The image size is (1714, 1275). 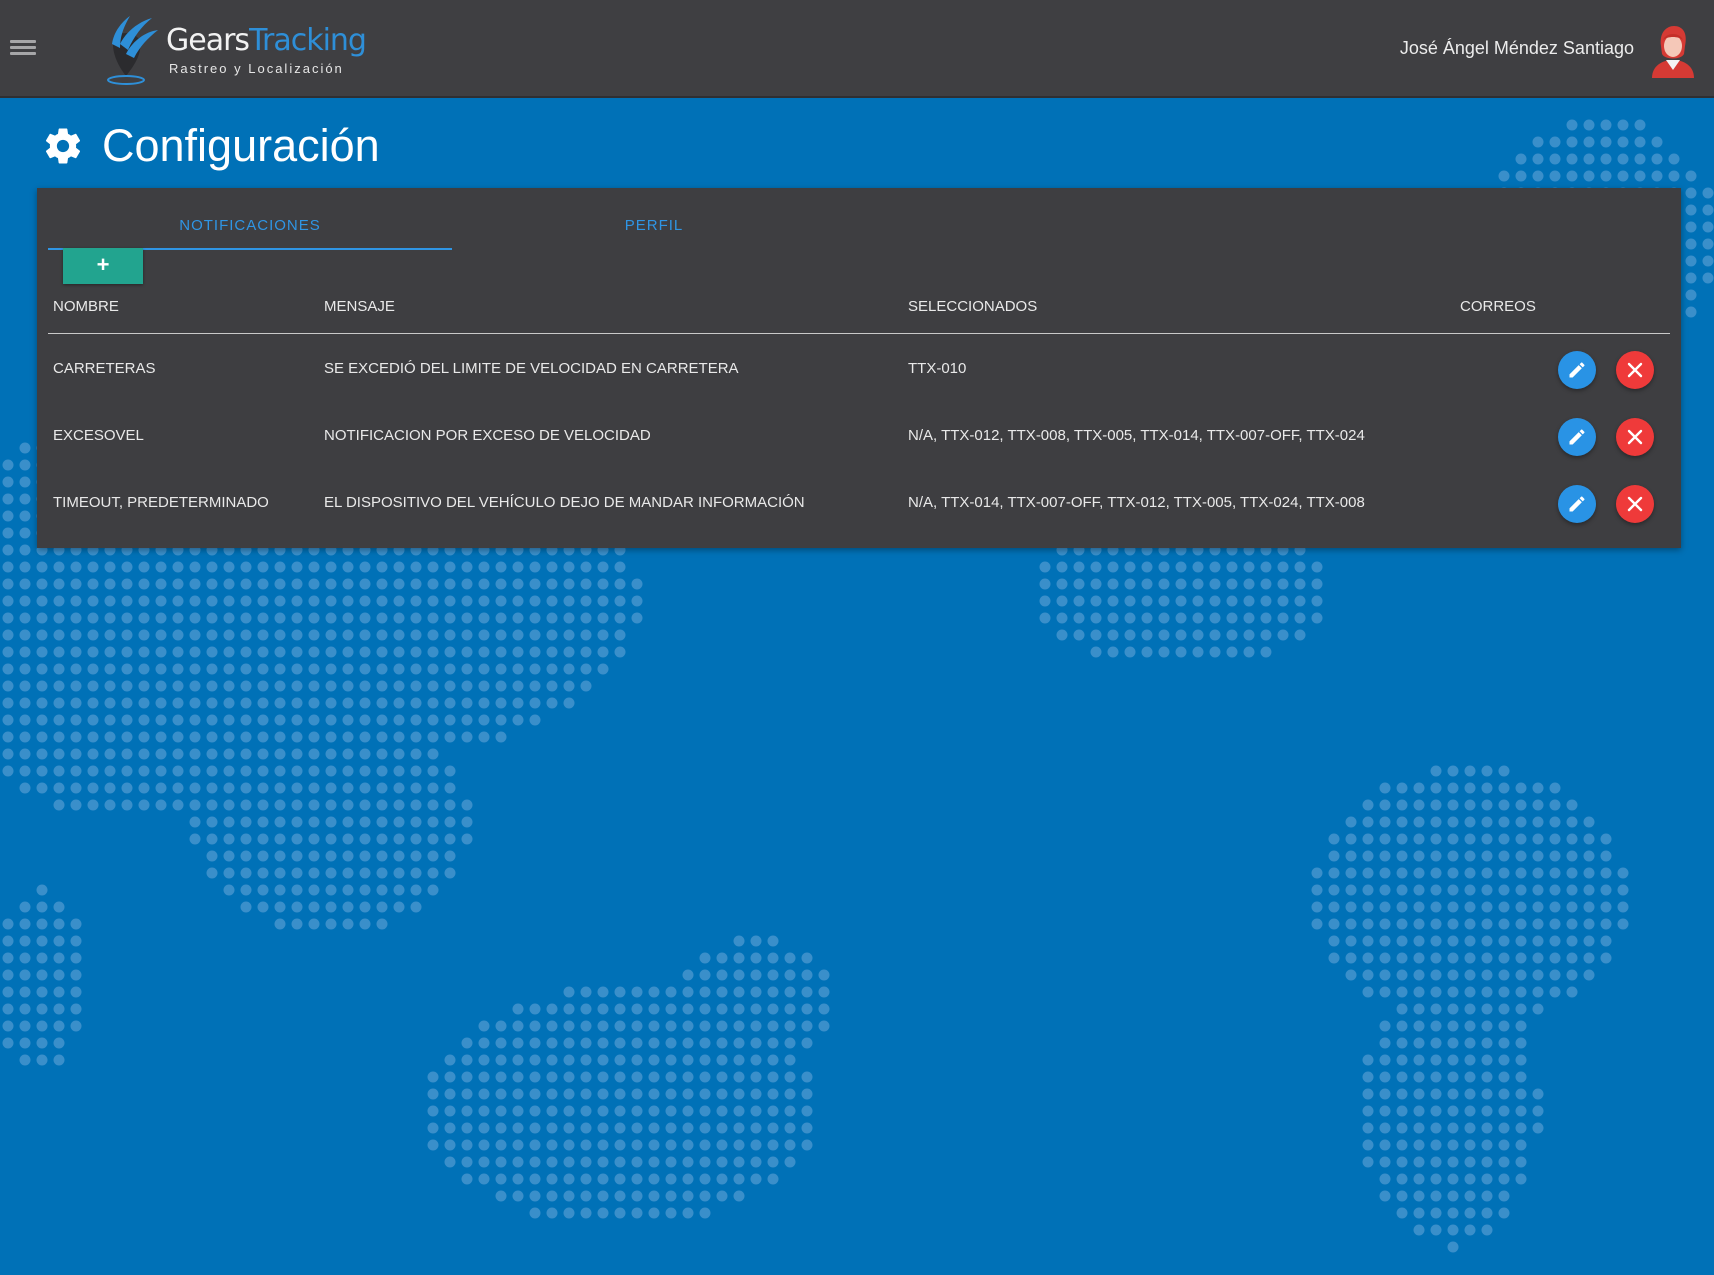 What do you see at coordinates (250, 232) in the screenshot?
I see `tab-notificaciones: NOTIFICACIONES` at bounding box center [250, 232].